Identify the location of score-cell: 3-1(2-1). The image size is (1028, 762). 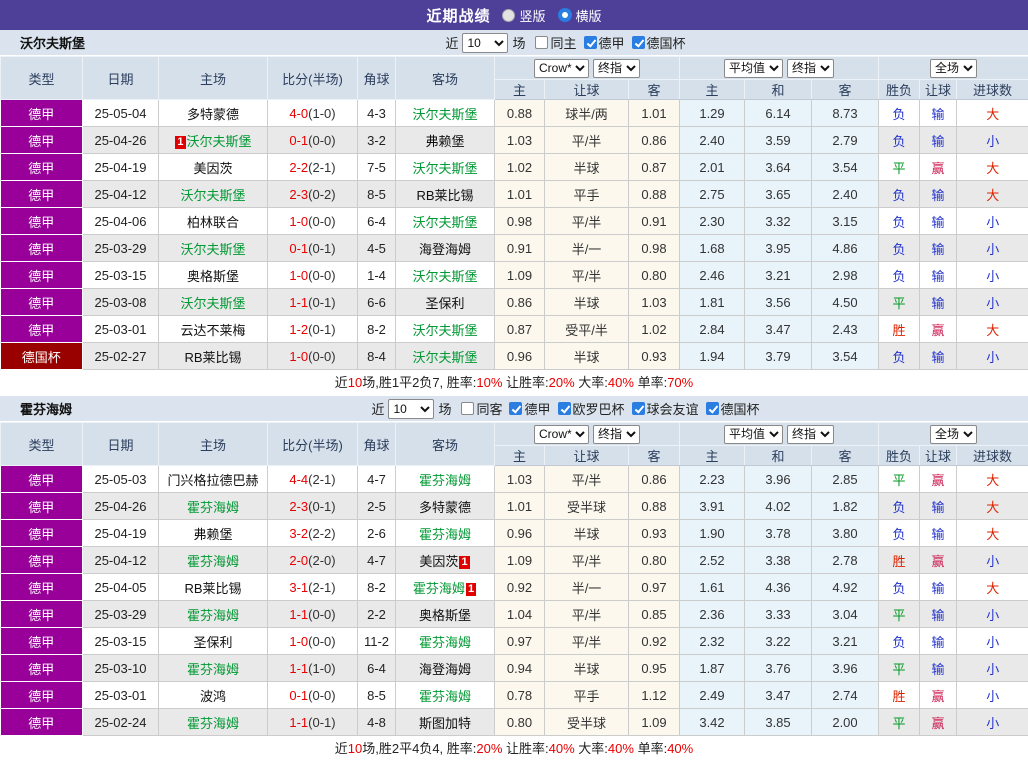
(313, 587).